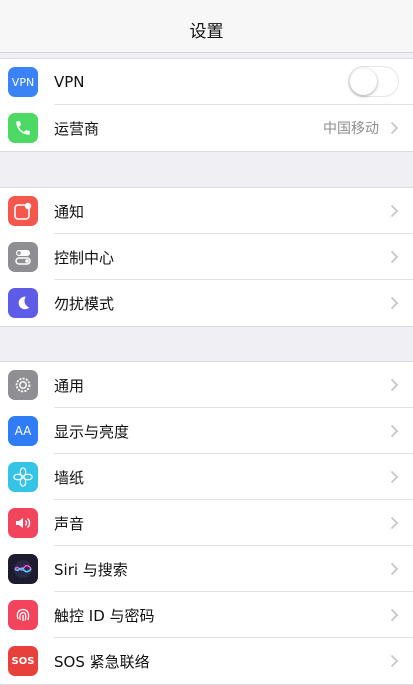  What do you see at coordinates (23, 211) in the screenshot?
I see `notifications-icon` at bounding box center [23, 211].